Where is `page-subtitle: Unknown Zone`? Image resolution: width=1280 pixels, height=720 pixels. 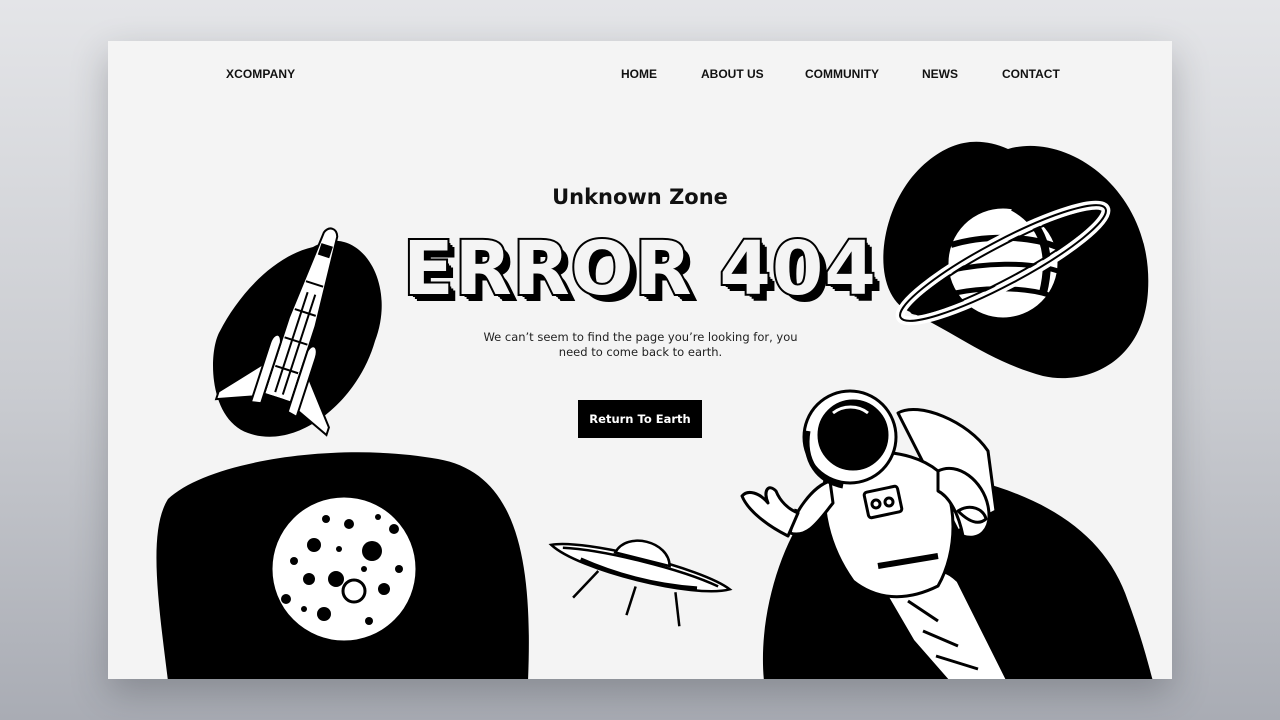
page-subtitle: Unknown Zone is located at coordinates (640, 197).